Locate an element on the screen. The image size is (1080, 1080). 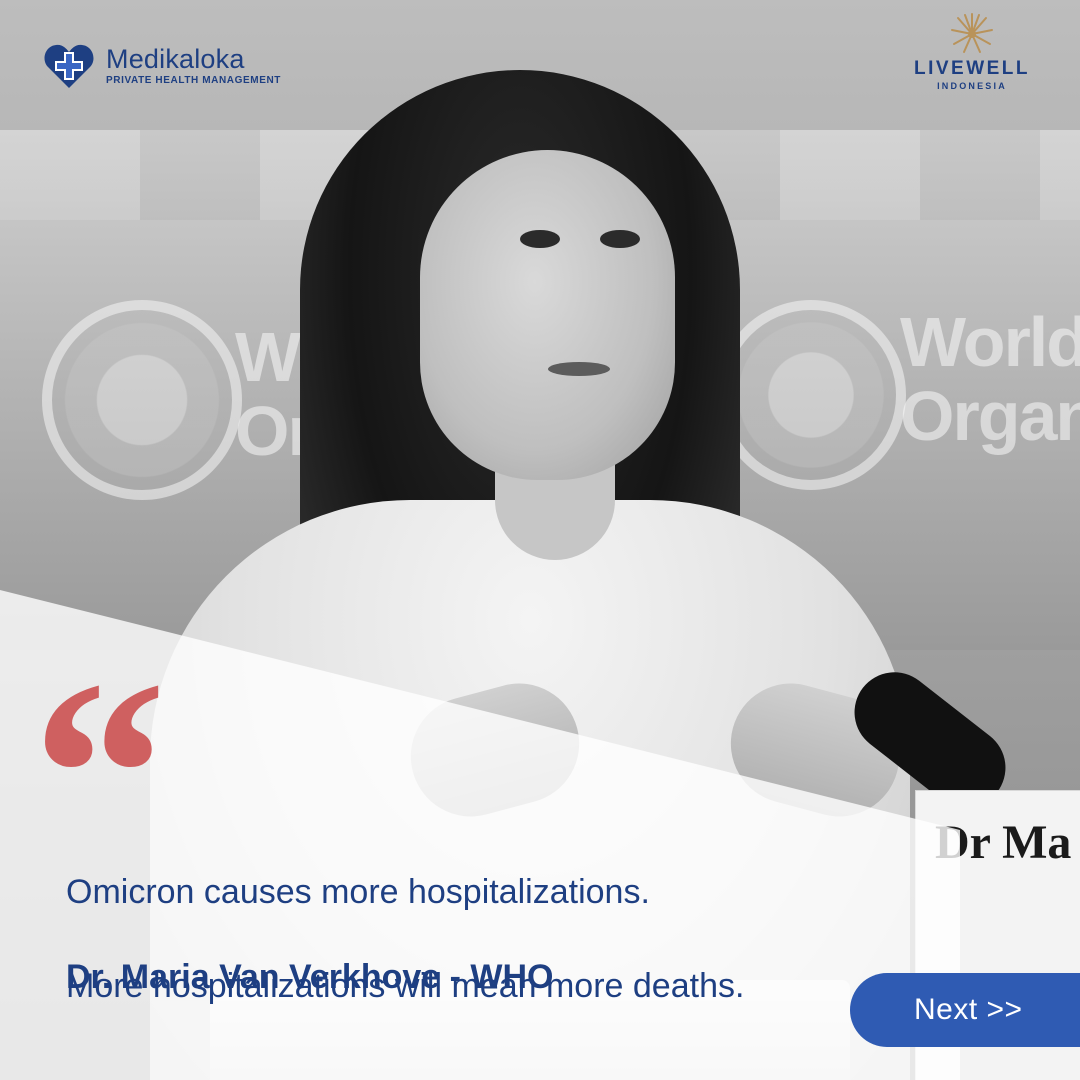
quote-line-1: Omicron causes more hospitalizations. is located at coordinates (358, 892).